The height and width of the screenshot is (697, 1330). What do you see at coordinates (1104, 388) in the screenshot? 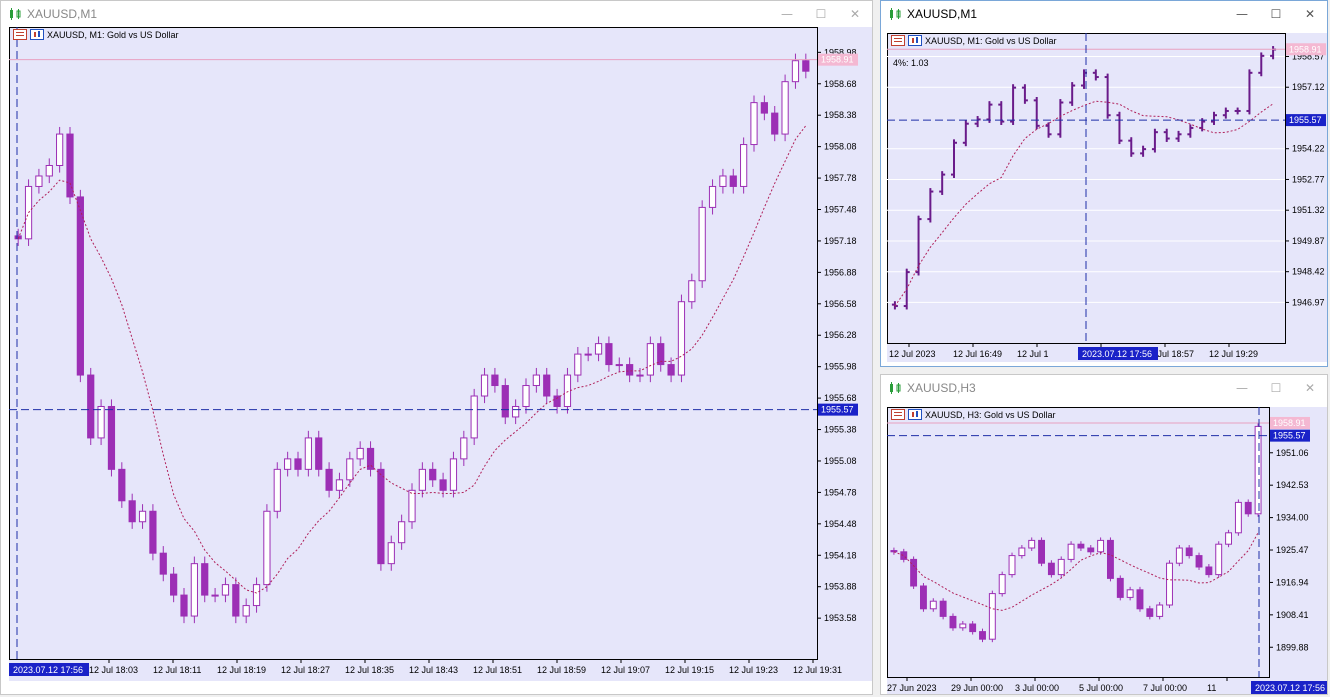
I see `bottom-right-window-titlebar: XAUUSD,H3 — ☐ ✕` at bounding box center [1104, 388].